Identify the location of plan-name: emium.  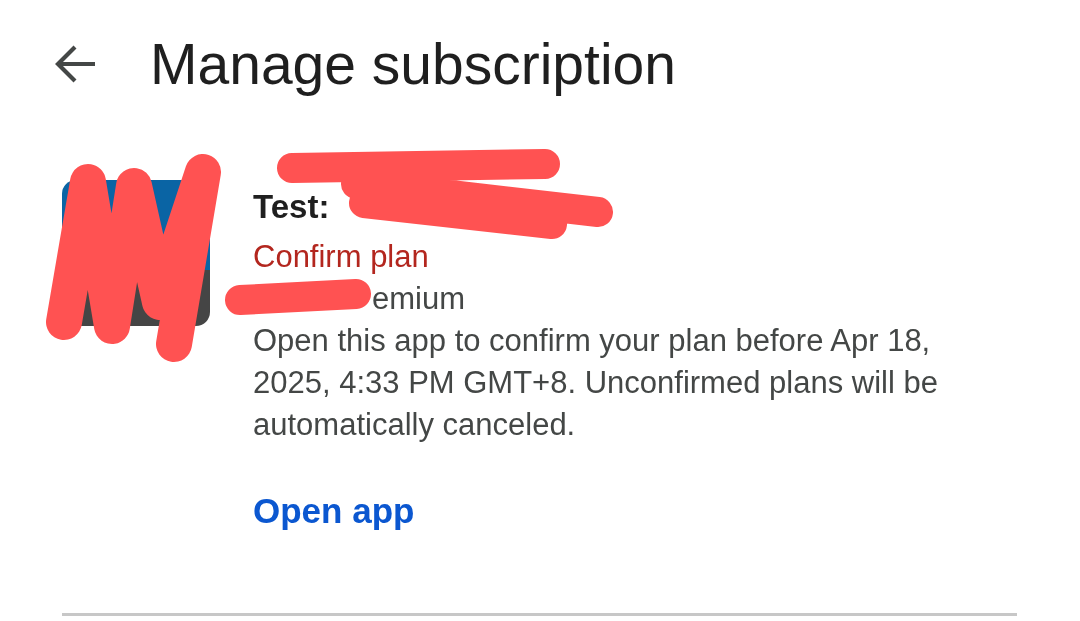
(418, 299).